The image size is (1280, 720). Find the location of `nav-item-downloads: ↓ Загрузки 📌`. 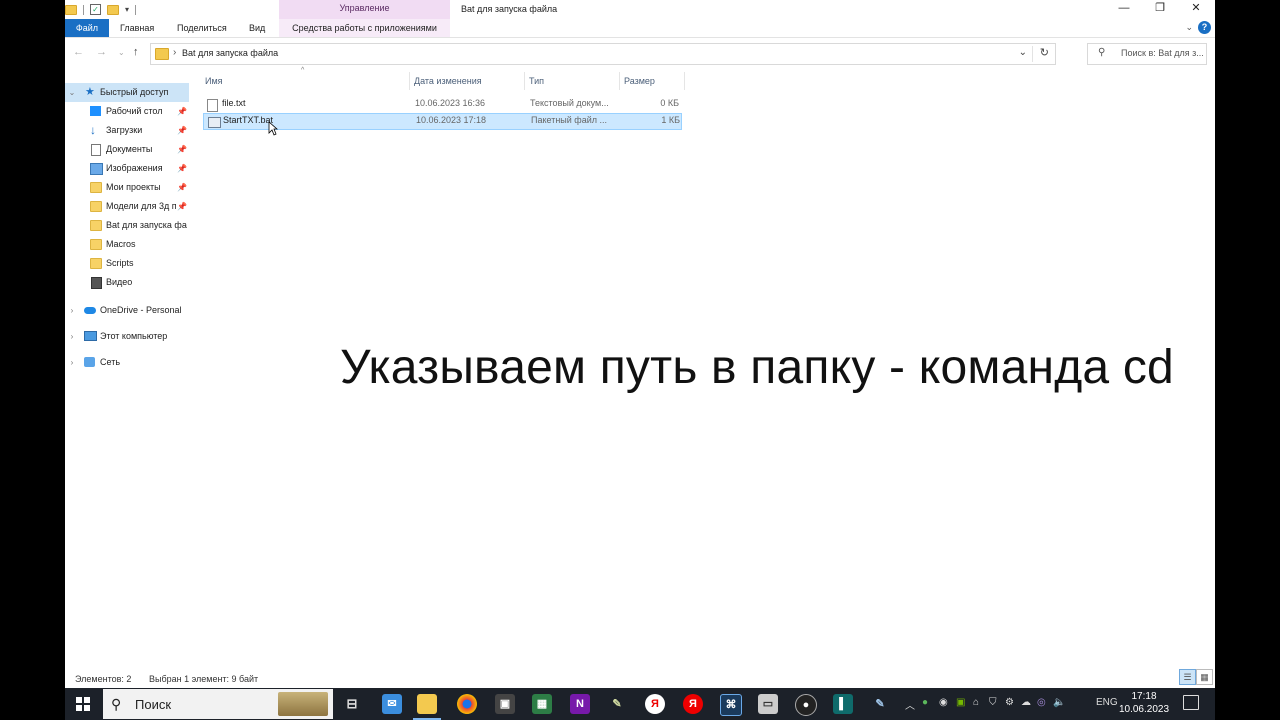

nav-item-downloads: ↓ Загрузки 📌 is located at coordinates (127, 130).